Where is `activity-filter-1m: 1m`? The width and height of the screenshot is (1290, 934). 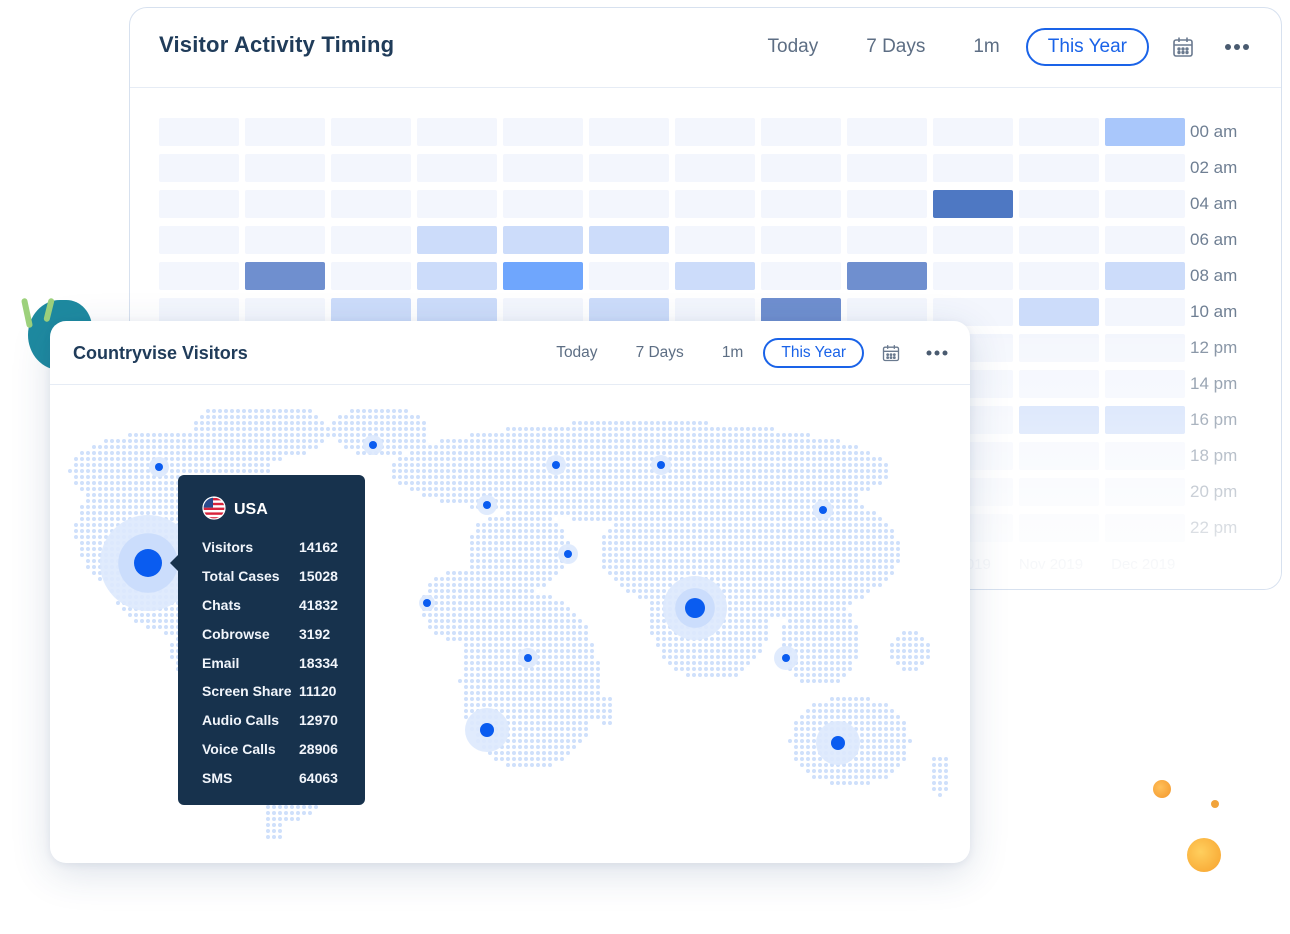
activity-filter-1m: 1m is located at coordinates (986, 47).